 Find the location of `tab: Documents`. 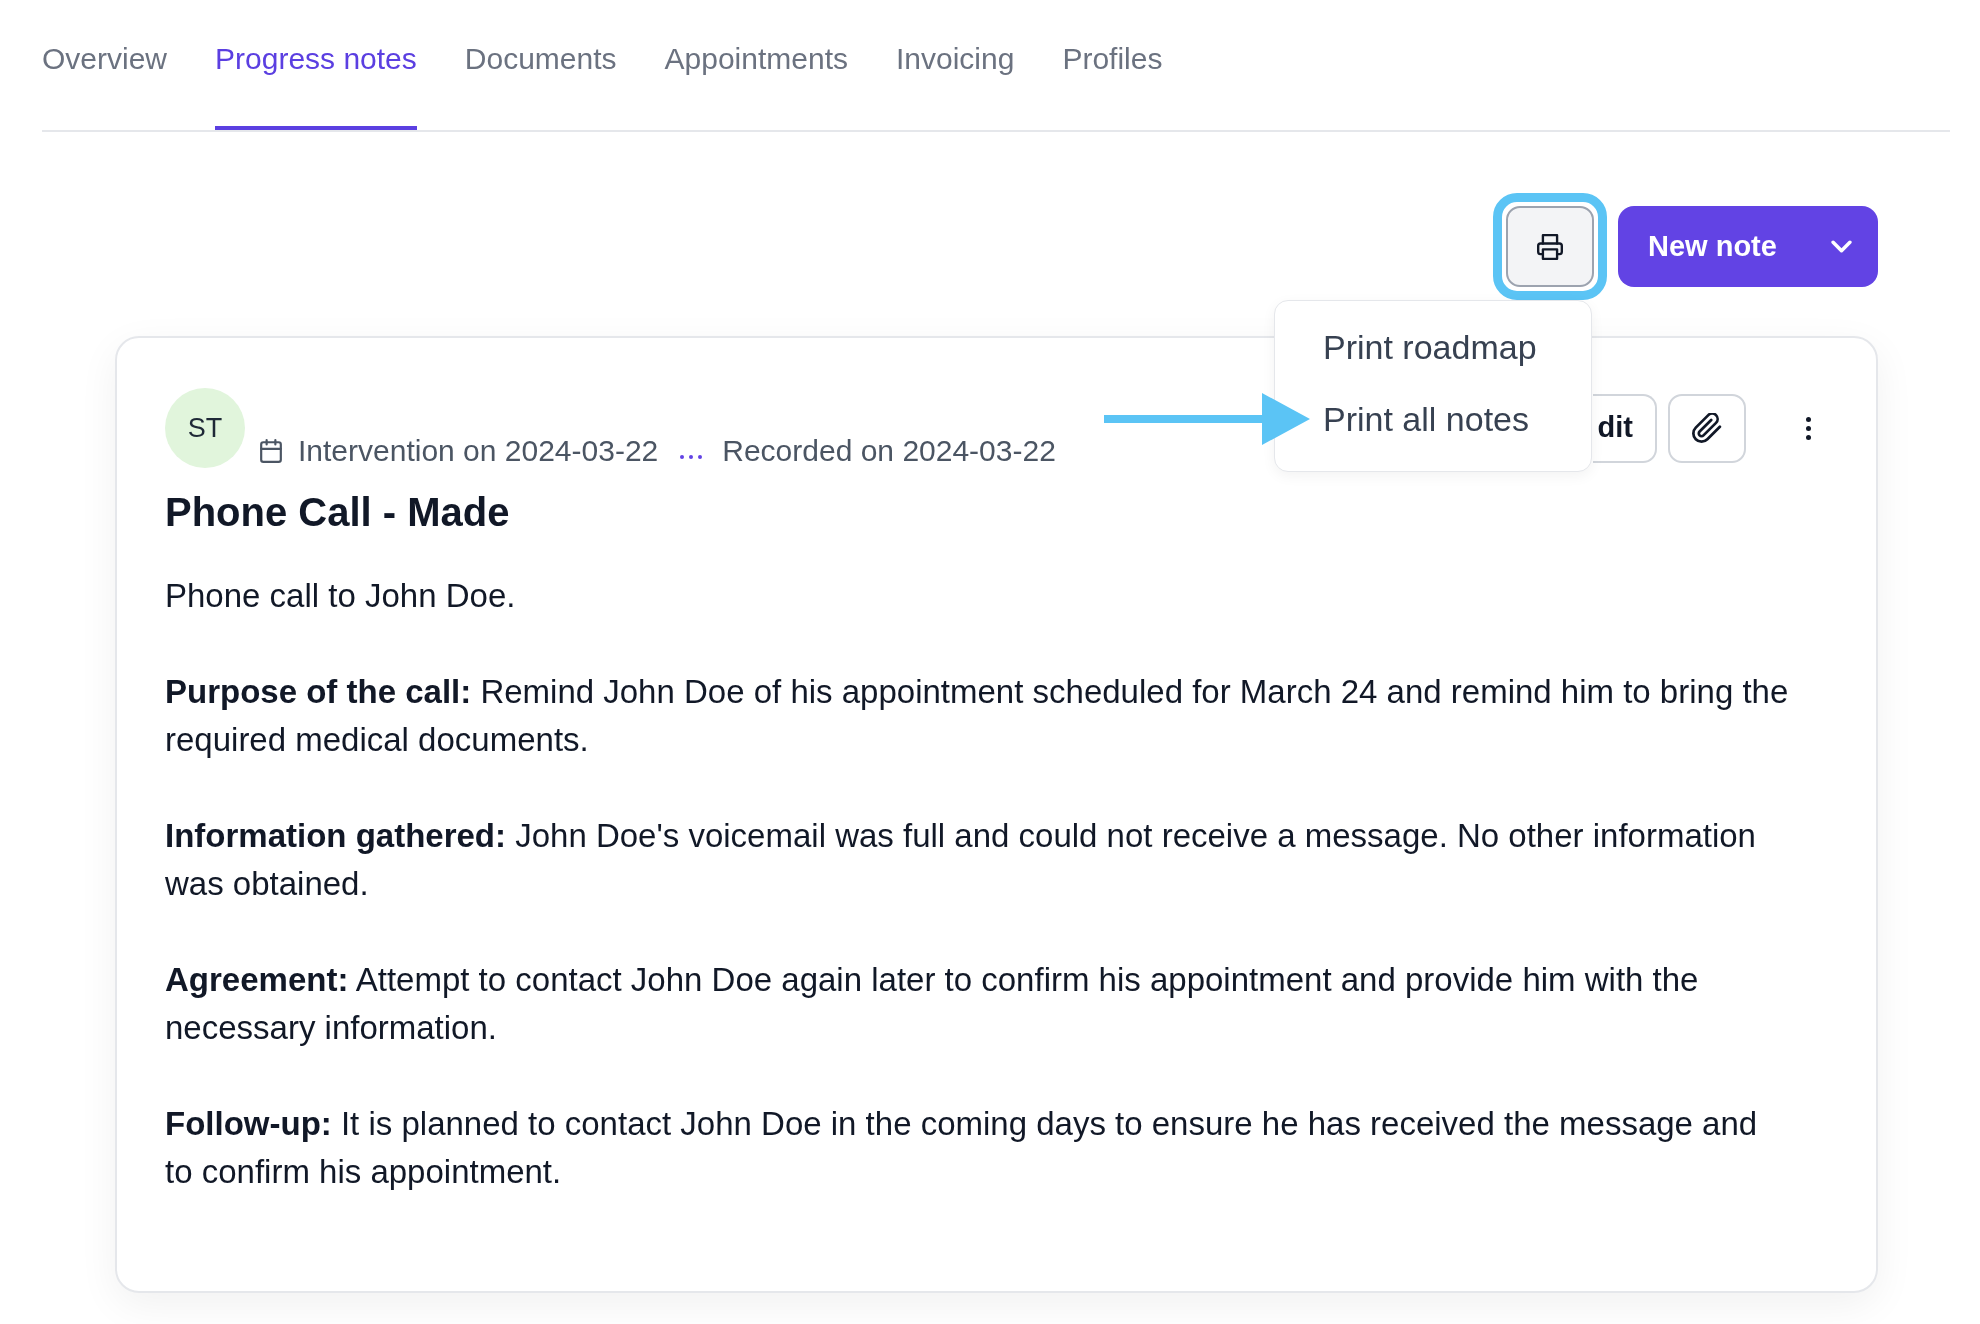

tab: Documents is located at coordinates (540, 65).